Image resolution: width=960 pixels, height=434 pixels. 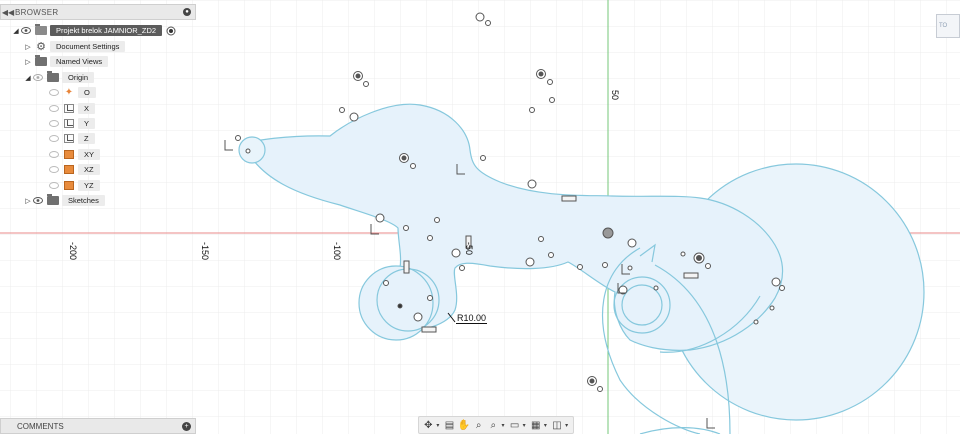 What do you see at coordinates (59, 77) in the screenshot?
I see `tree-origin: ◢ Origin` at bounding box center [59, 77].